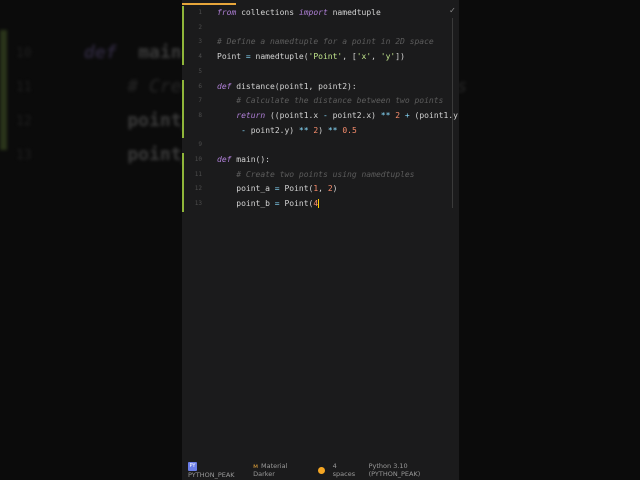  What do you see at coordinates (325, 174) in the screenshot?
I see `line-code: # Create two points using namedtuples` at bounding box center [325, 174].